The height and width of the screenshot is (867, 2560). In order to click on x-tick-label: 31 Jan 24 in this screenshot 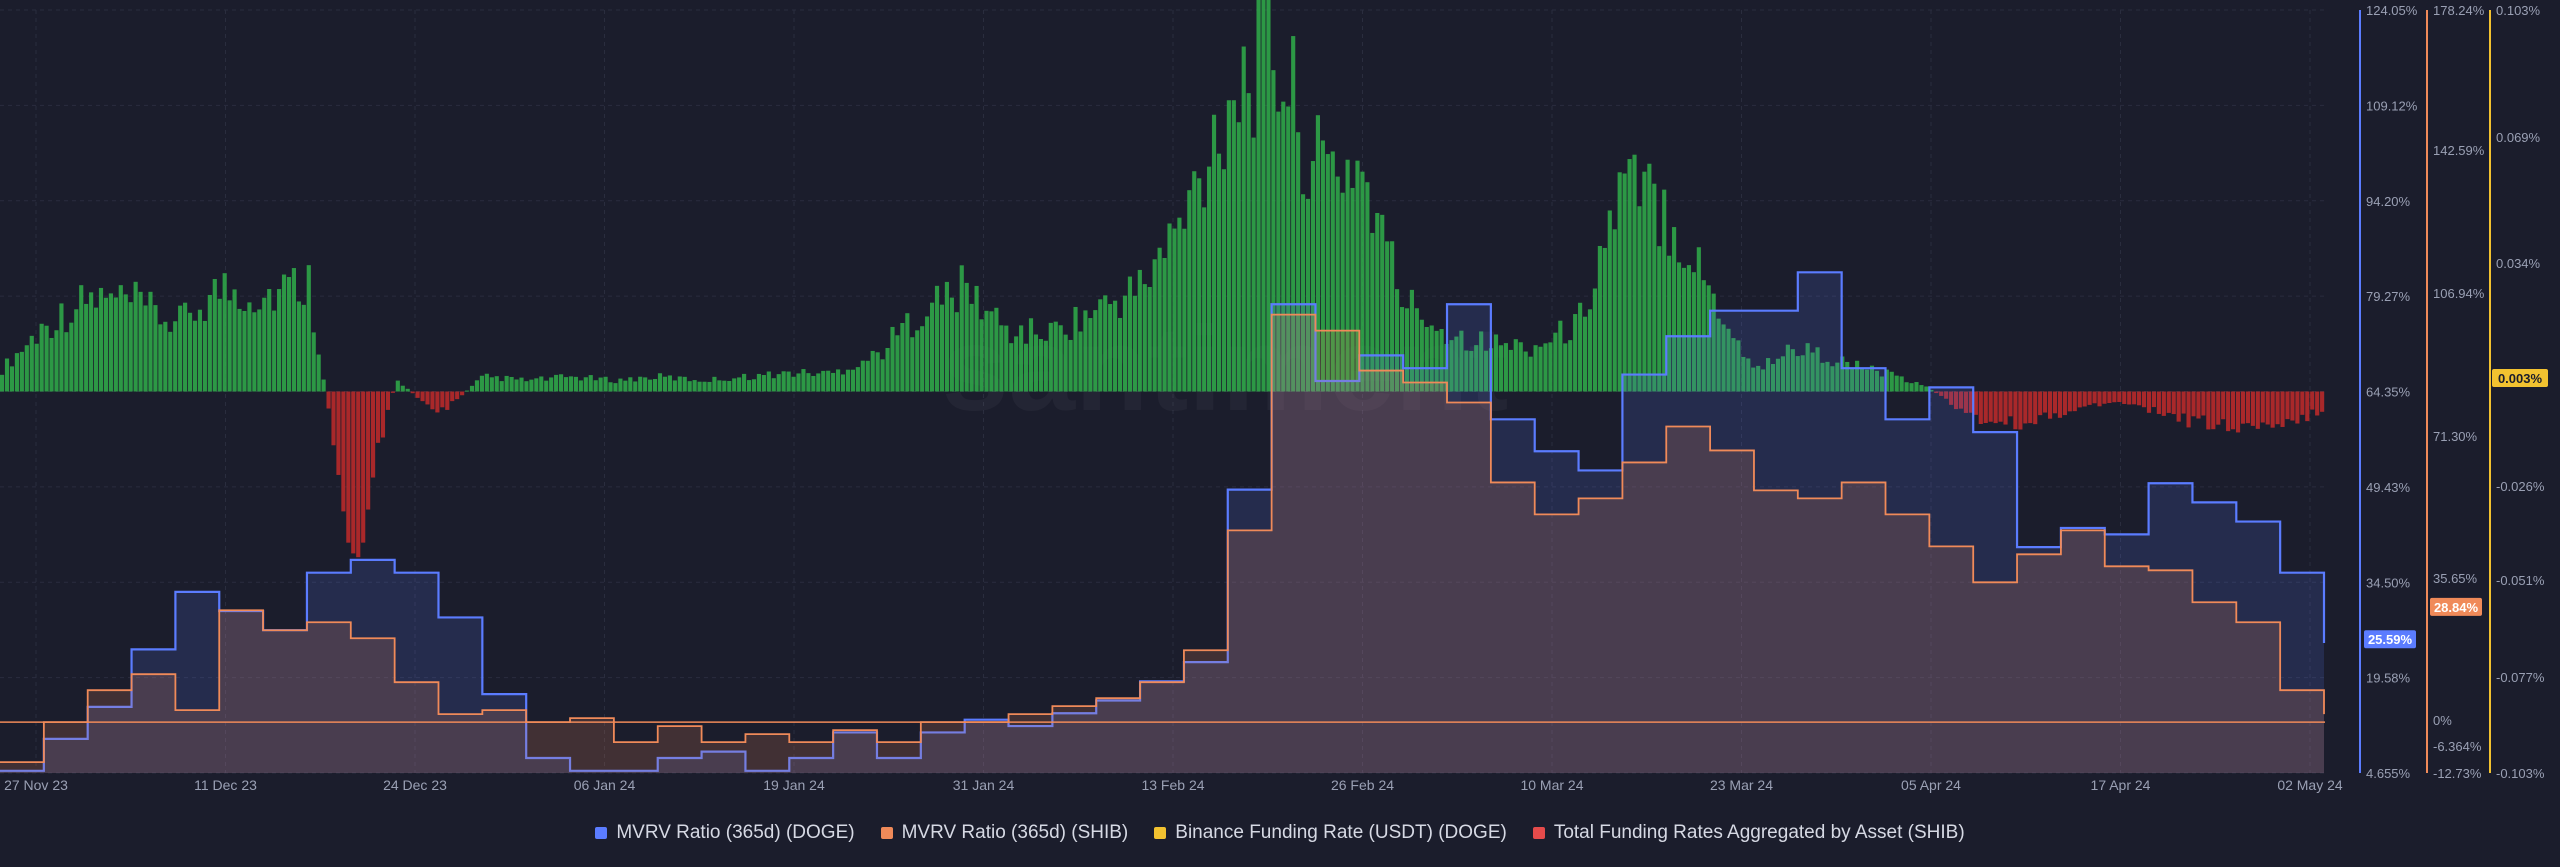, I will do `click(984, 785)`.